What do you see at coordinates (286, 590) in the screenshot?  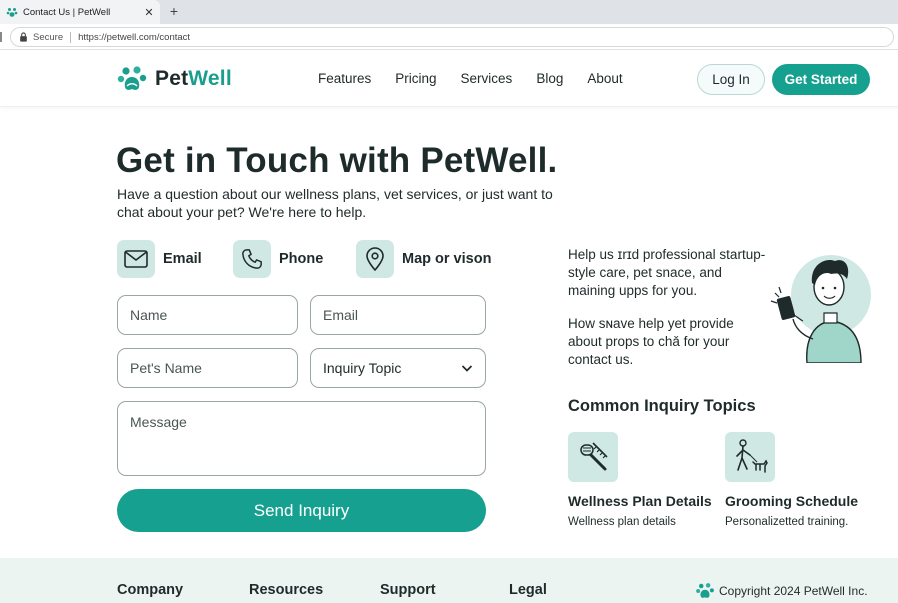 I see `footer-col-resources: Resources` at bounding box center [286, 590].